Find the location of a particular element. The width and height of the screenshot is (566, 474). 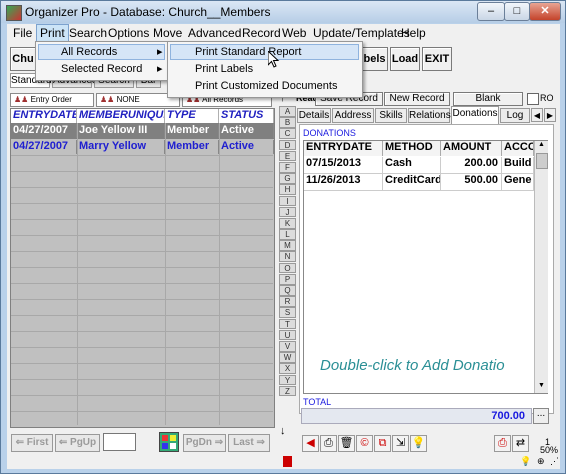

letter-index-i: I is located at coordinates (287, 201).